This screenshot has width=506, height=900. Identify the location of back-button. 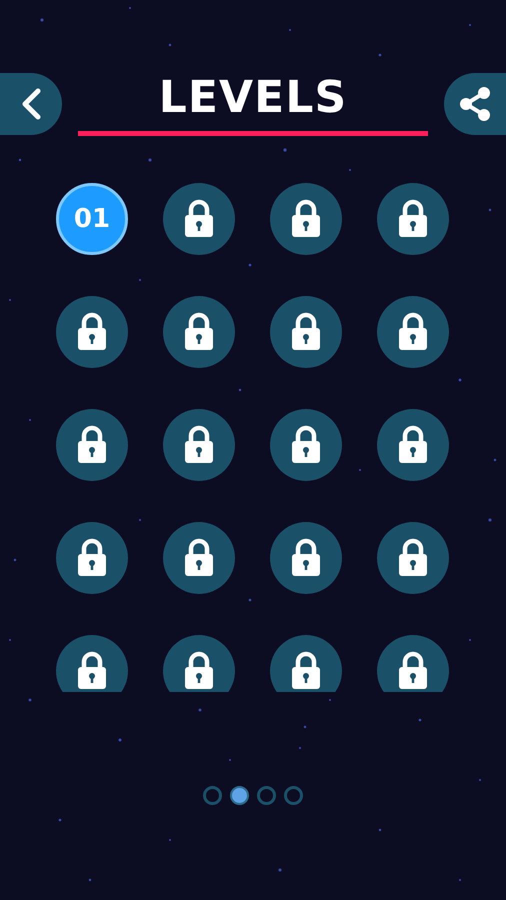
(31, 104).